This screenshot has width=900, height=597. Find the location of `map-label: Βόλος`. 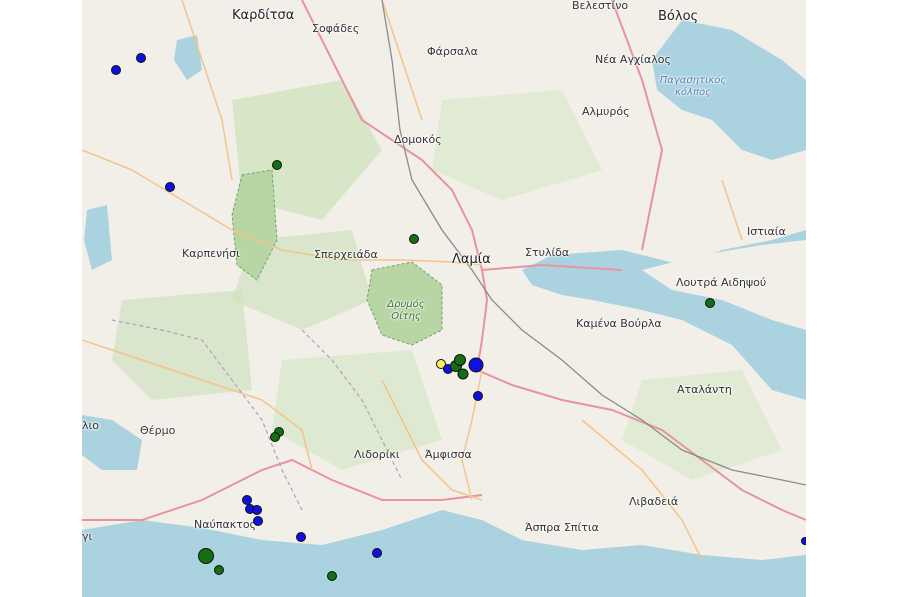

map-label: Βόλος is located at coordinates (678, 16).